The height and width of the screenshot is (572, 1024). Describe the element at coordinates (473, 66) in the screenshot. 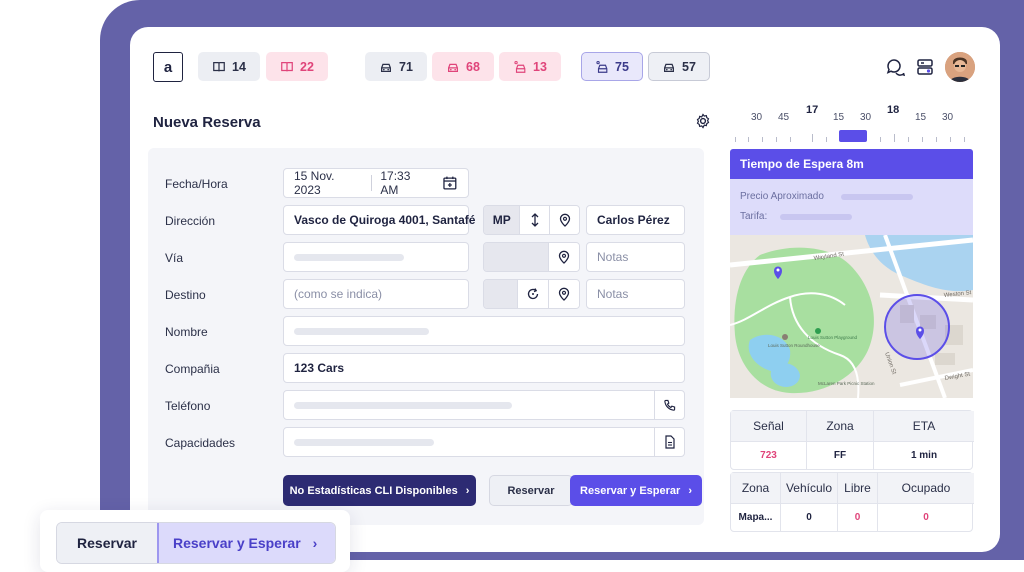

I see `counter-value: 68` at that location.